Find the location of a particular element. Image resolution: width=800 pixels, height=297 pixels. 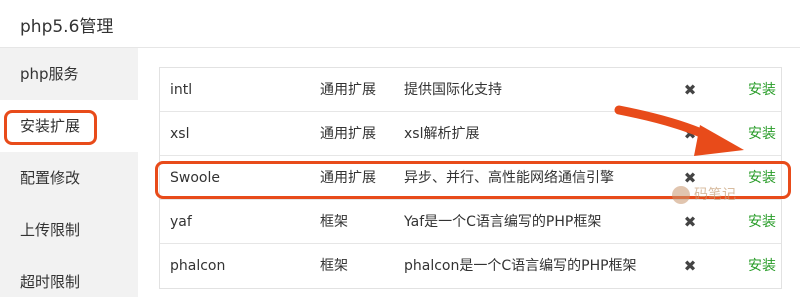

extension-name: intl is located at coordinates (181, 90).